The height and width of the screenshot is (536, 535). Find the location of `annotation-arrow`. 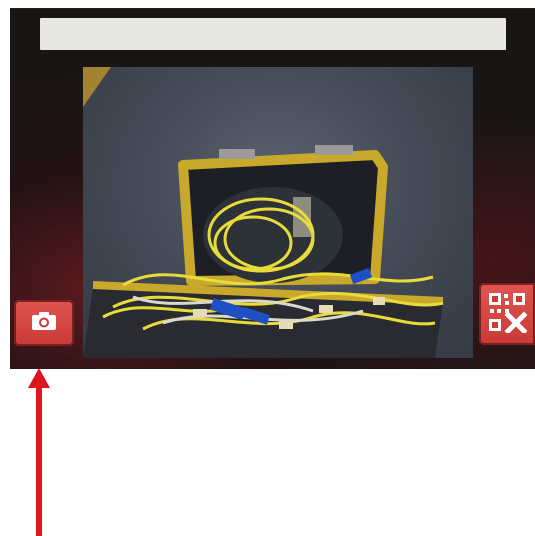

annotation-arrow is located at coordinates (39, 452).